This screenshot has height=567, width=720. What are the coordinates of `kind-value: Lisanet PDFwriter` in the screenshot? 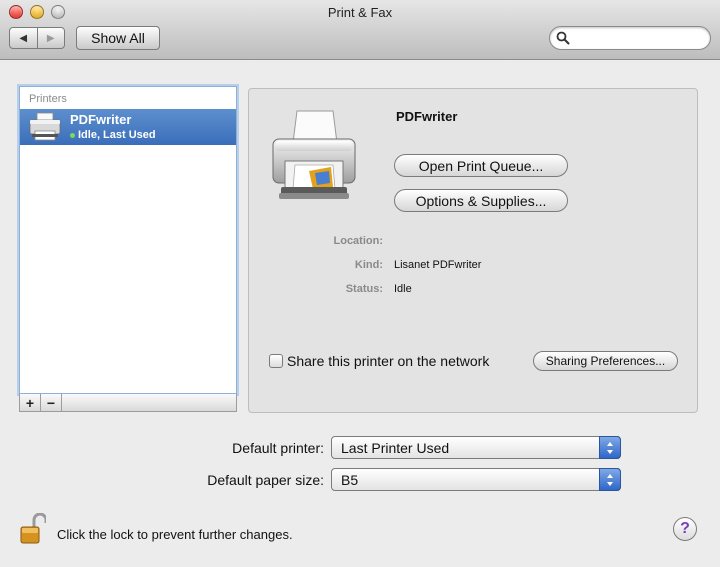 It's located at (438, 265).